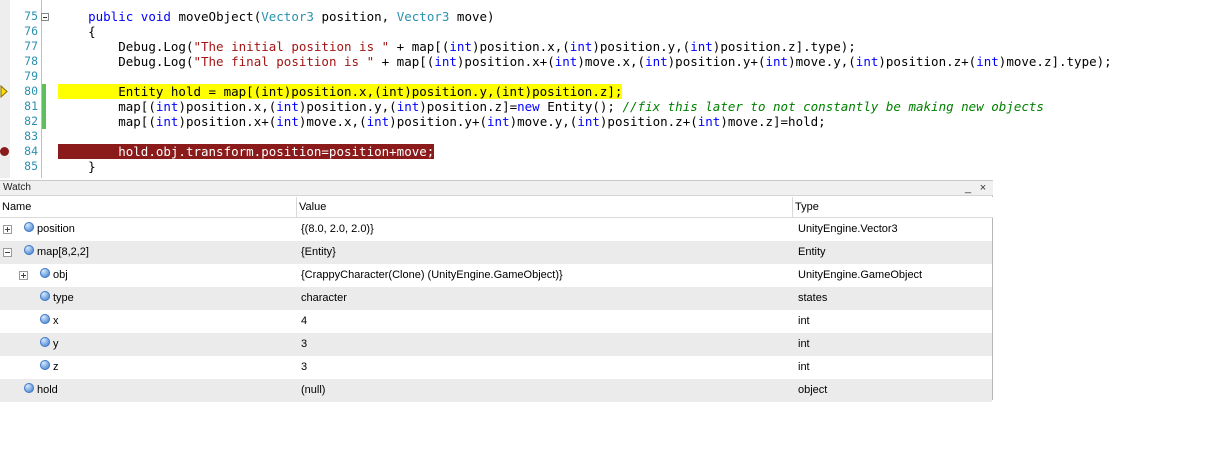 This screenshot has width=1210, height=470. I want to click on watch-row: map[8,2,2] {Entity} Entity, so click(496, 252).